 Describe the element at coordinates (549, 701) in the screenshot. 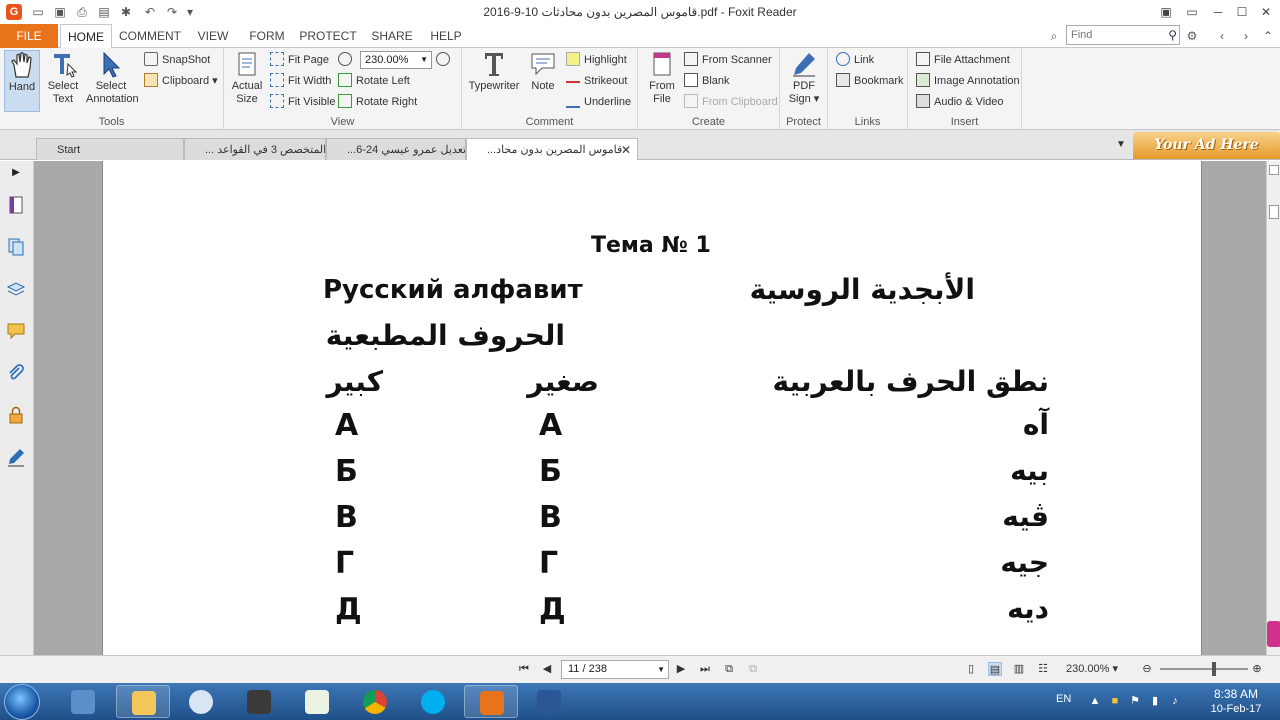

I see `taskbar-app-word` at that location.